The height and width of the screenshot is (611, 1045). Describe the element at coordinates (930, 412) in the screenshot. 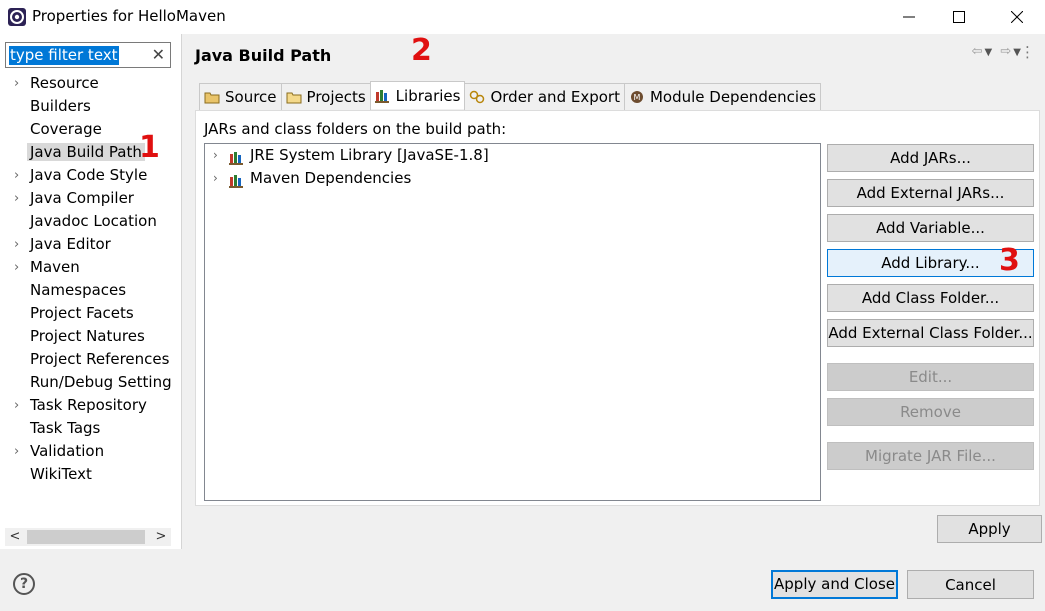

I see `remove-button: Remove` at that location.